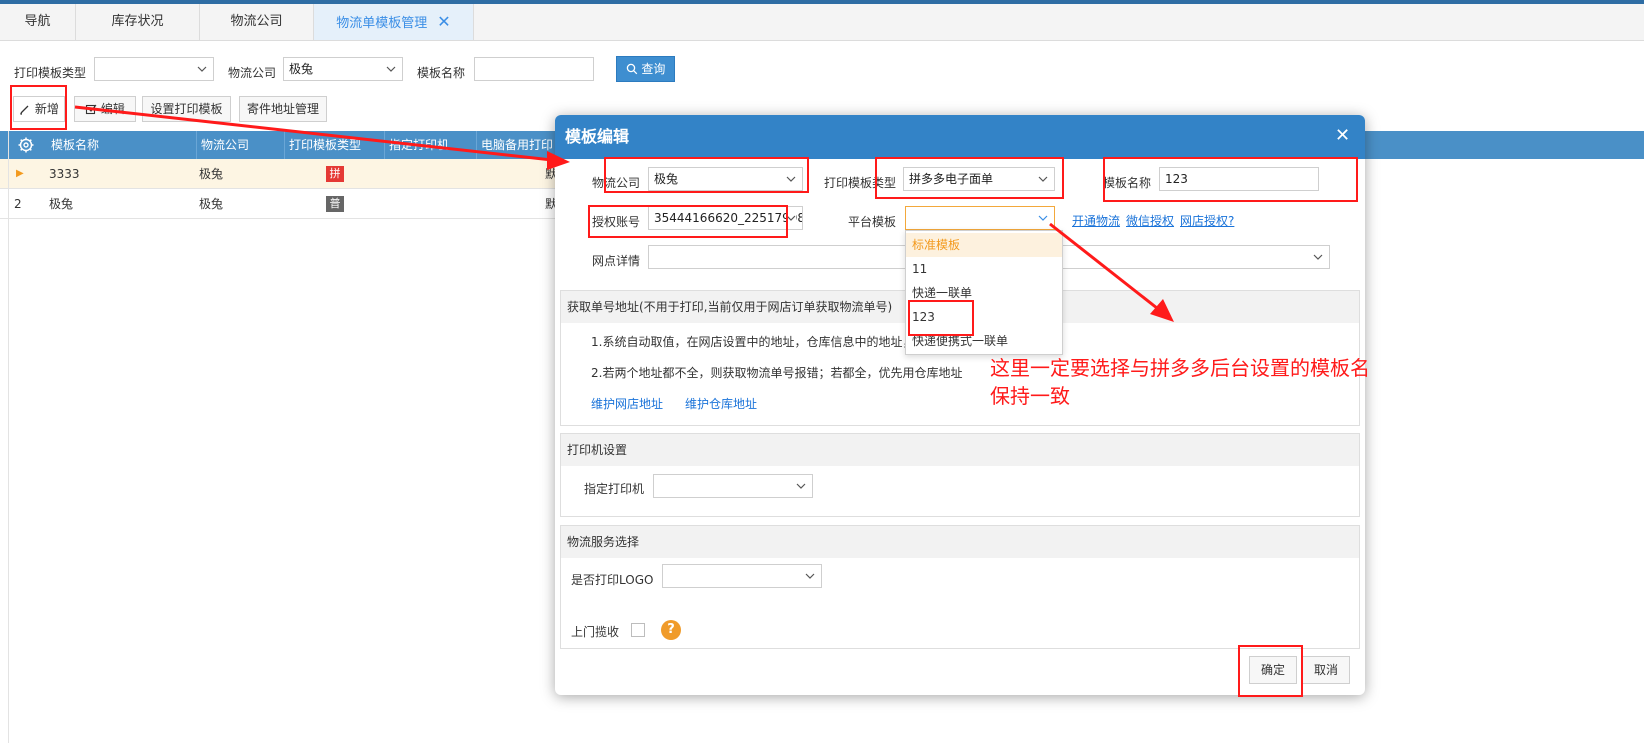 This screenshot has height=743, width=1644. What do you see at coordinates (1180, 382) in the screenshot?
I see `annotation-note: 这里一定要选择与拼多多后台设置的模板名保持一致` at bounding box center [1180, 382].